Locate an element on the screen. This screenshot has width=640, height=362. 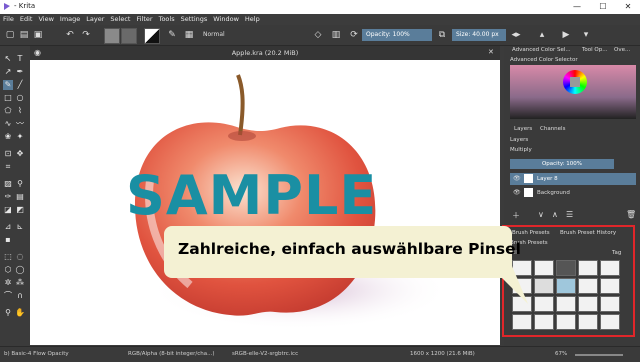
document-tab-title: Apple.kra (20.2 MiB) is located at coordinates (265, 53).